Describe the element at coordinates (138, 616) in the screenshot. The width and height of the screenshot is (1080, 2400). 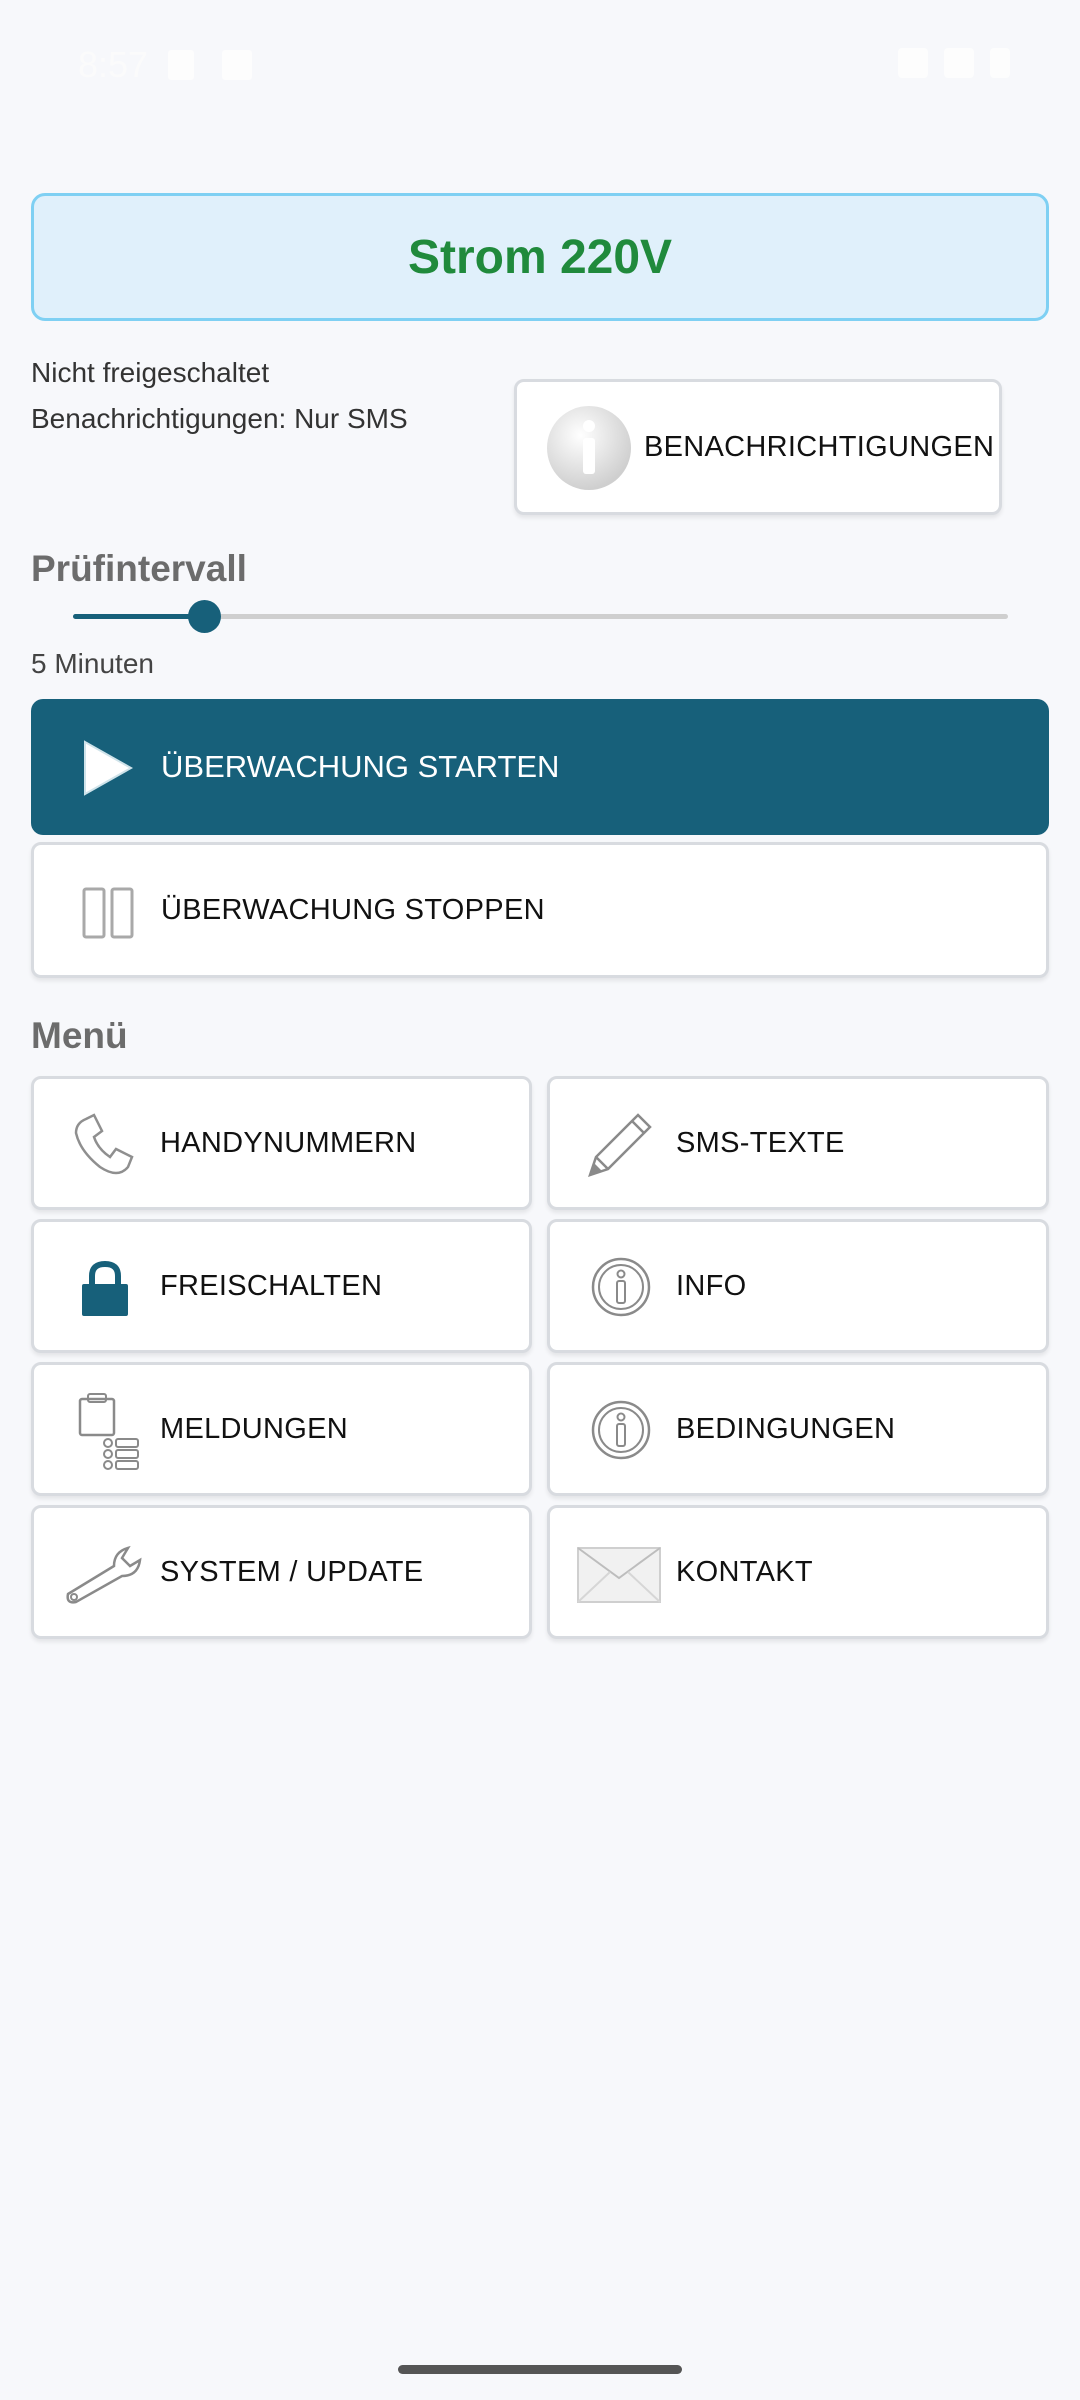
I see `interval-slider-fill` at that location.